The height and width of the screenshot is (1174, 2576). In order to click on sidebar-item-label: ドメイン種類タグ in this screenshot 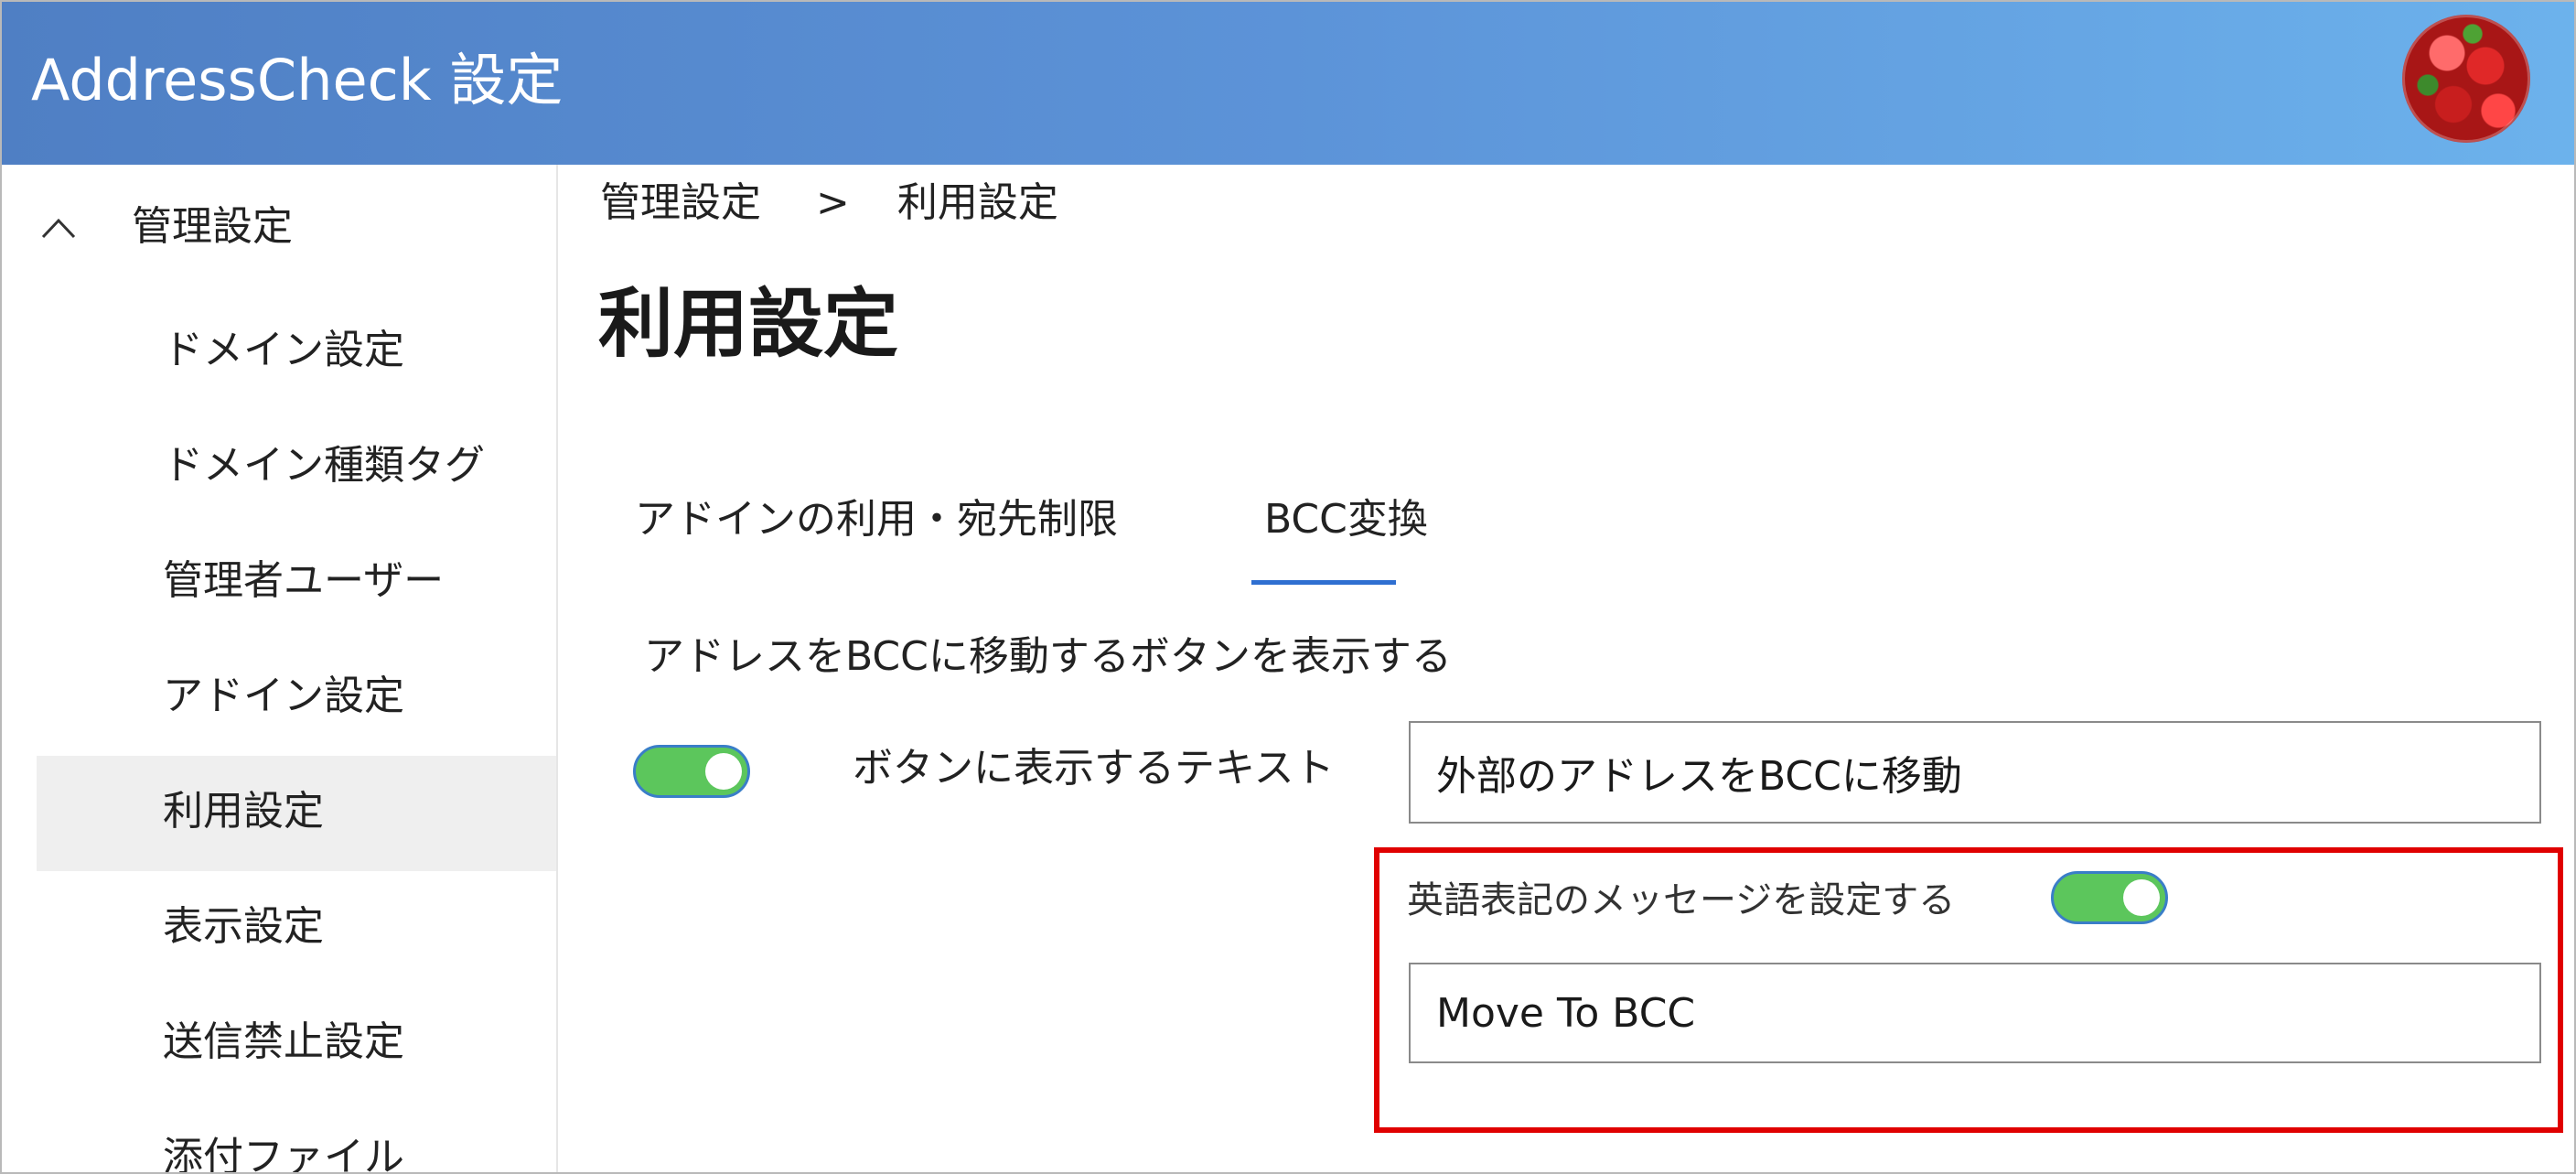, I will do `click(324, 466)`.